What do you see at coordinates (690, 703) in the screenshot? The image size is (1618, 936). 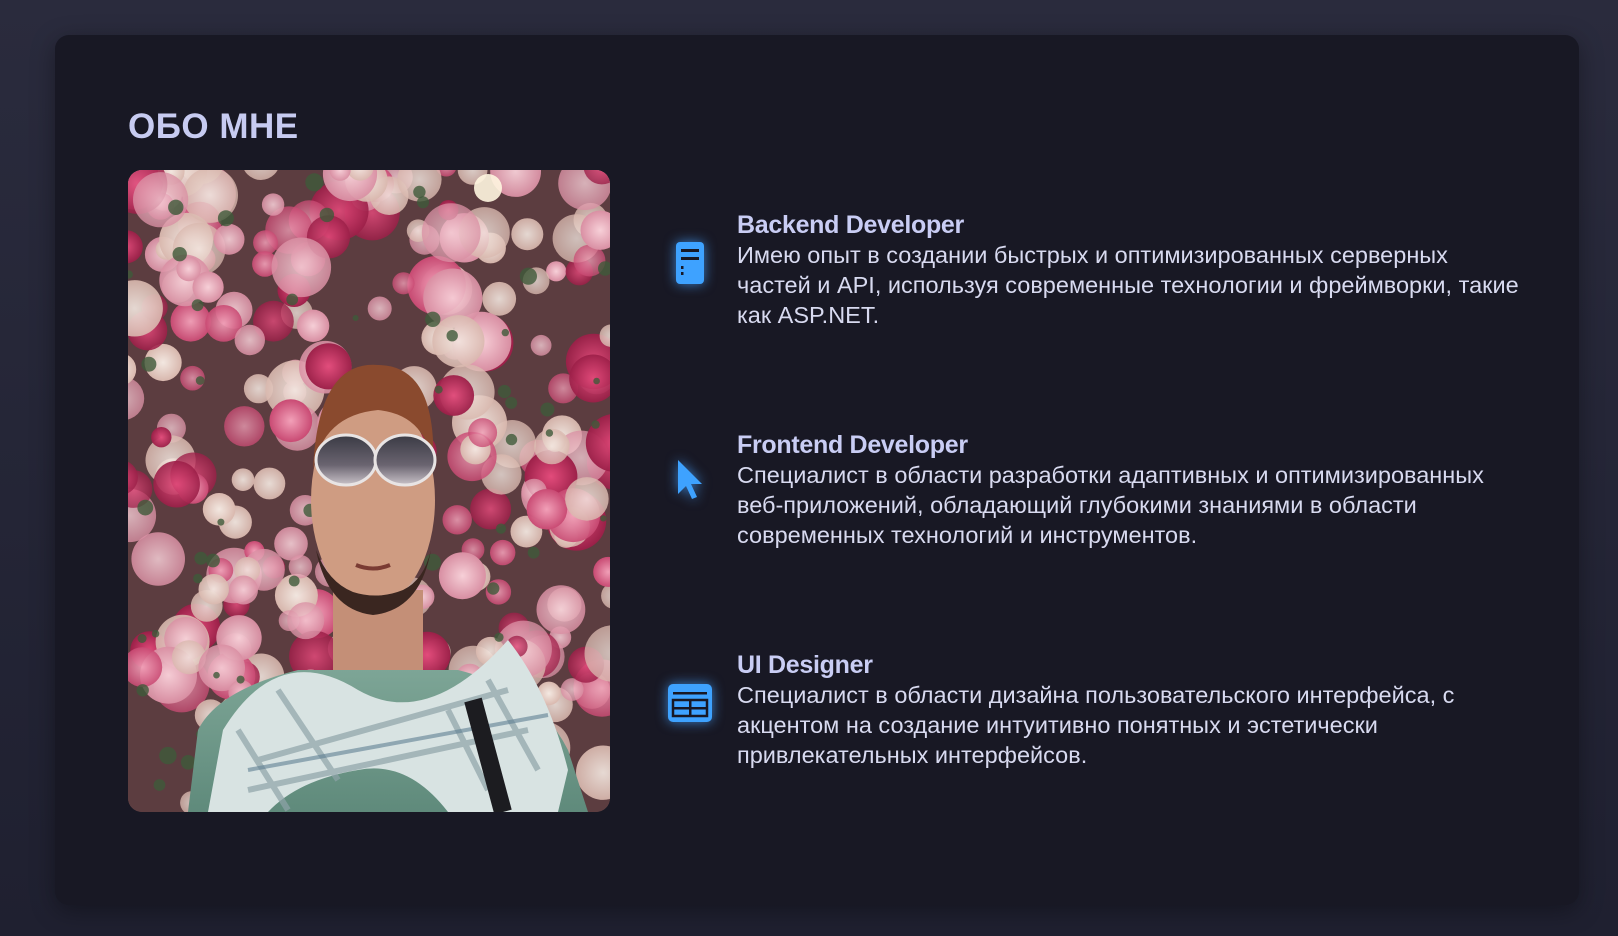 I see `layout-icon` at bounding box center [690, 703].